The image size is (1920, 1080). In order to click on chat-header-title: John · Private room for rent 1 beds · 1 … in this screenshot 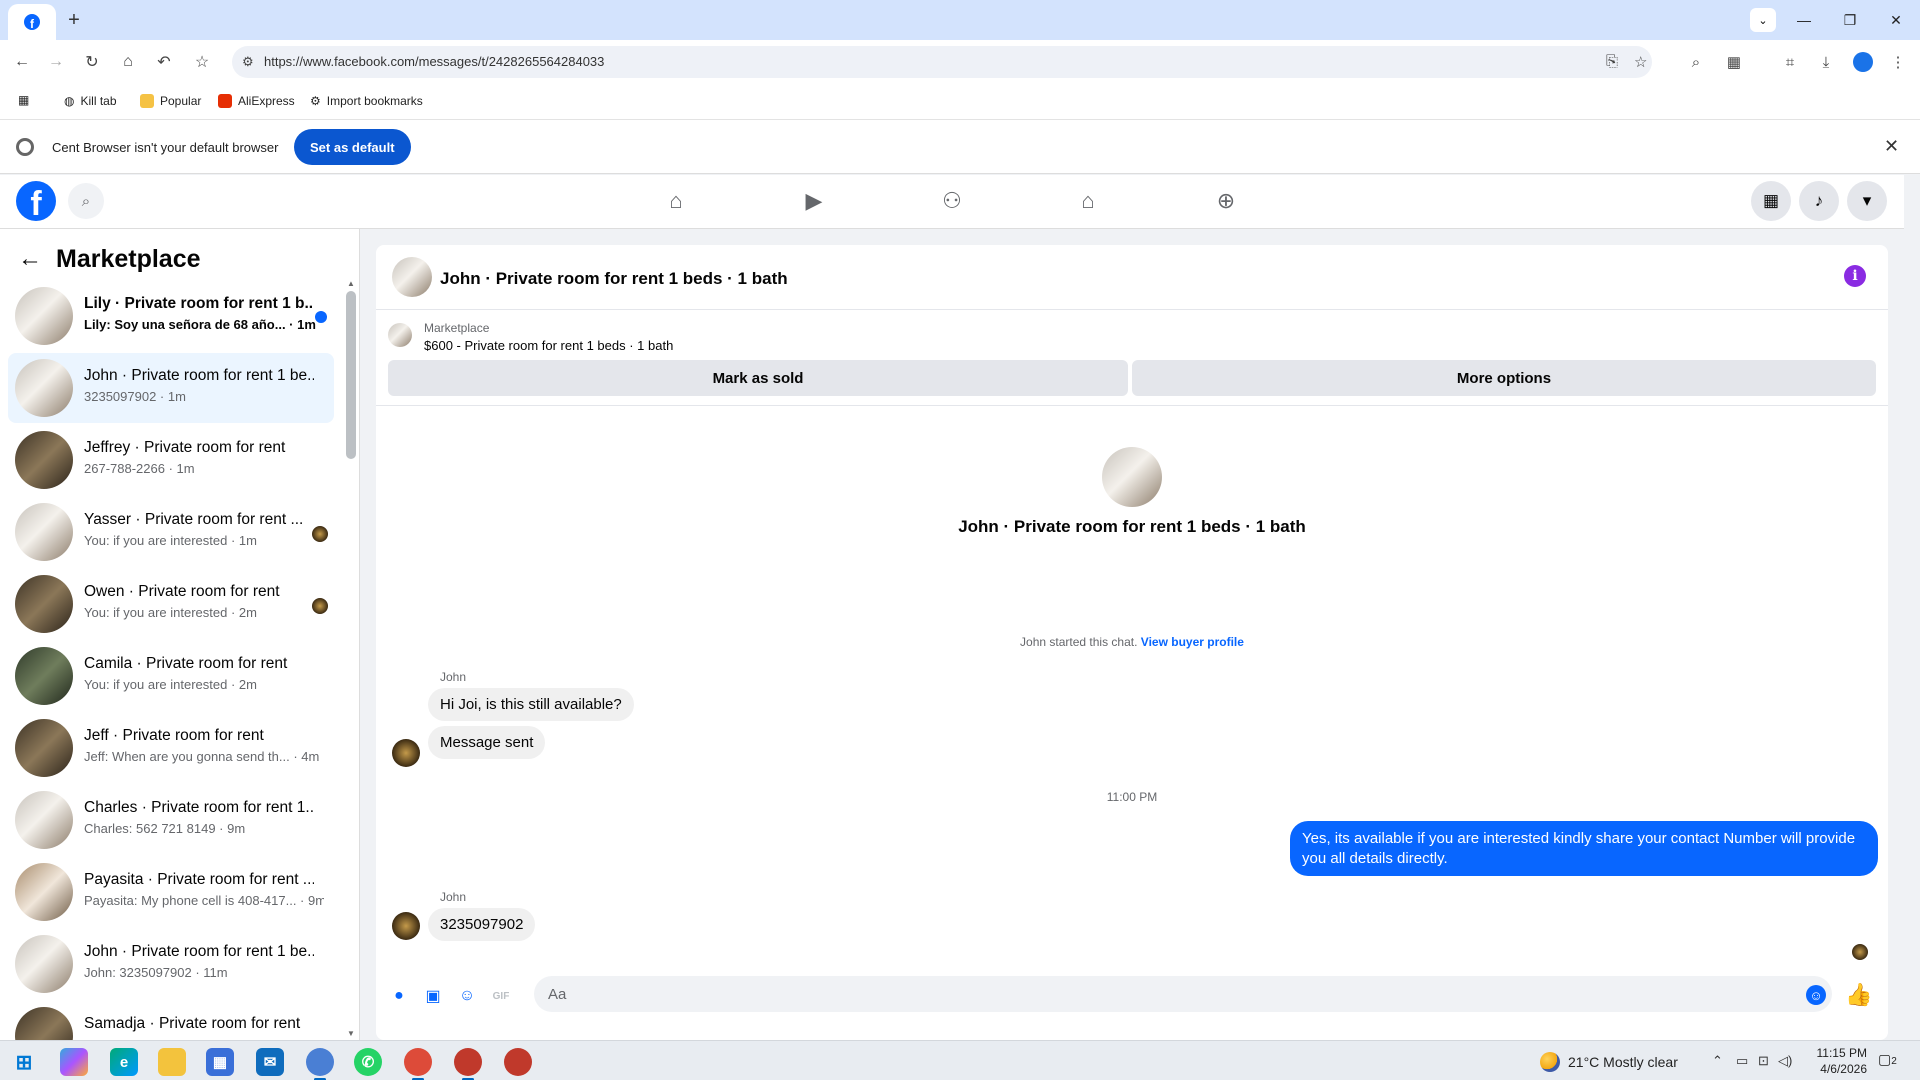, I will do `click(614, 279)`.